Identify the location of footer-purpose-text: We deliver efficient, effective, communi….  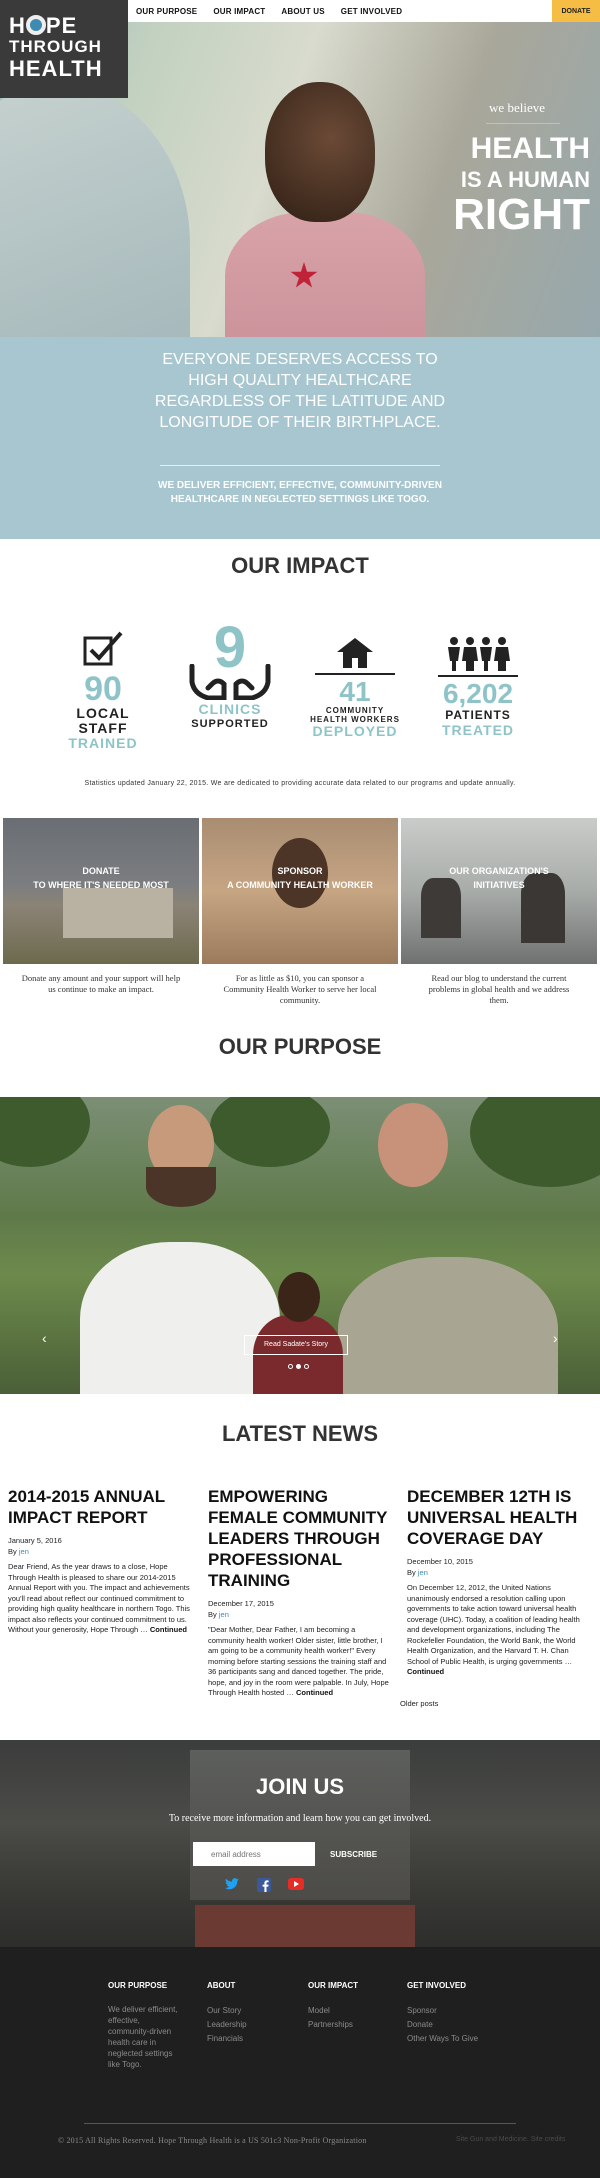
(143, 2037).